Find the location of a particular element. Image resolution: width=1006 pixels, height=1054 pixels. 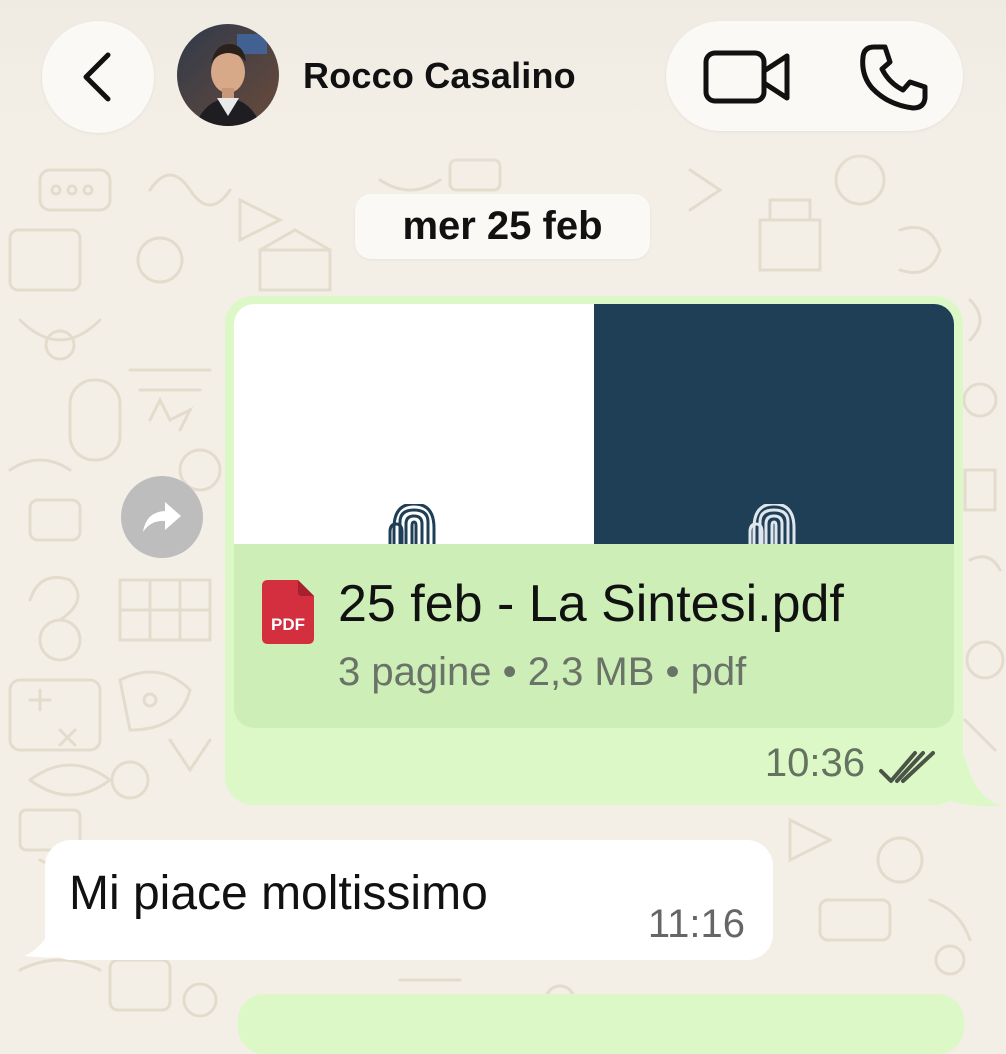

contact-avatar is located at coordinates (228, 75).